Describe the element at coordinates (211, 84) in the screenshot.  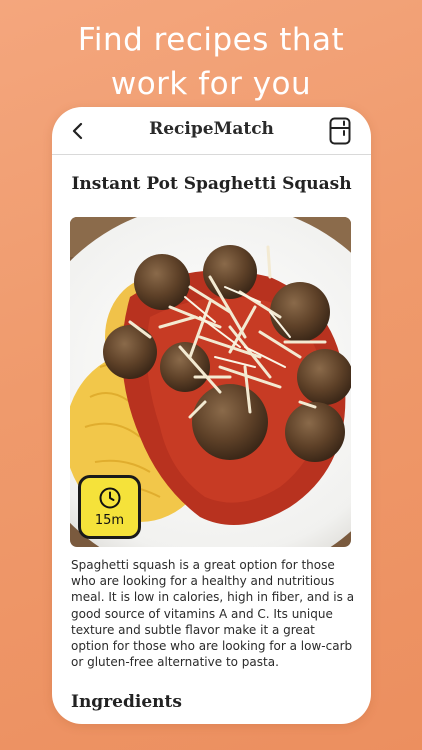
I see `headline-line-2: work for you` at that location.